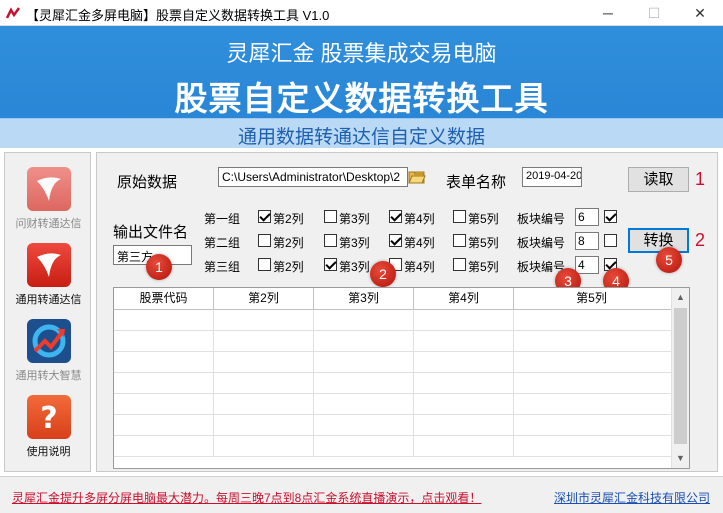 The image size is (723, 513). Describe the element at coordinates (591, 299) in the screenshot. I see `column-header: 第5列` at that location.